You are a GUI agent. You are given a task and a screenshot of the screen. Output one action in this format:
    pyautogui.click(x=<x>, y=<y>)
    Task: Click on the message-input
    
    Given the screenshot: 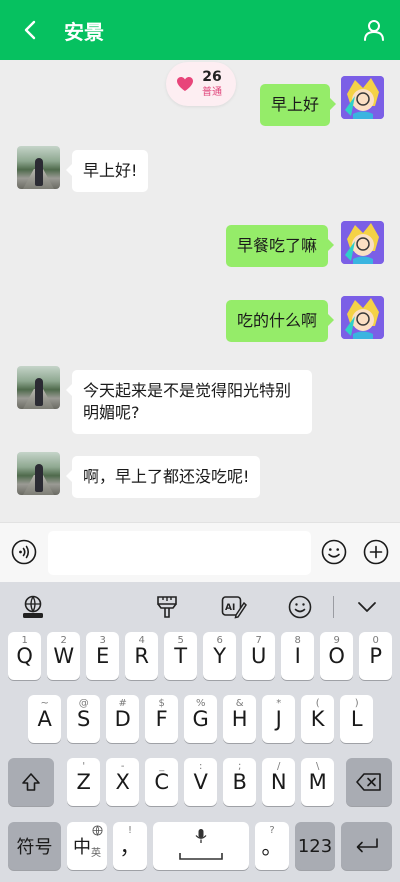 What is the action you would take?
    pyautogui.click(x=179, y=553)
    